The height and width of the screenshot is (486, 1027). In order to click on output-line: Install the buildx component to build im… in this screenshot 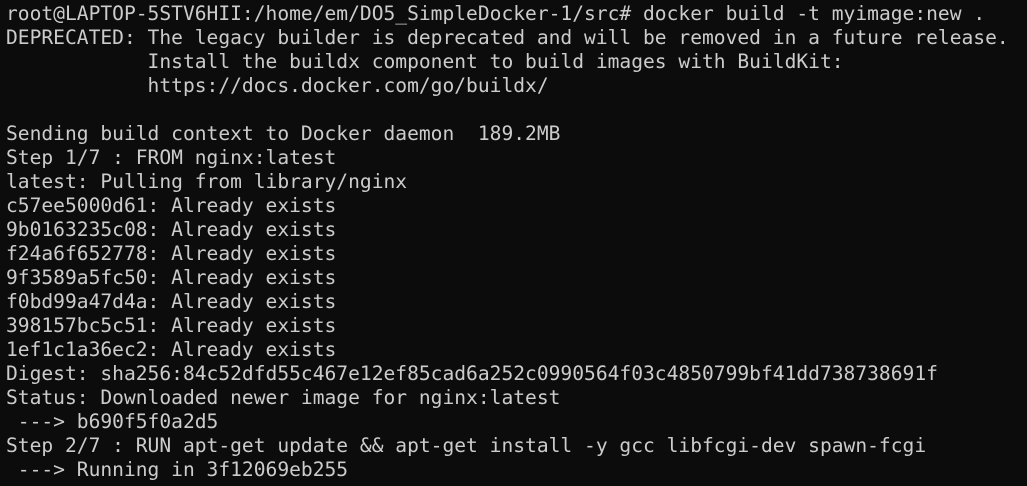, I will do `click(425, 61)`.